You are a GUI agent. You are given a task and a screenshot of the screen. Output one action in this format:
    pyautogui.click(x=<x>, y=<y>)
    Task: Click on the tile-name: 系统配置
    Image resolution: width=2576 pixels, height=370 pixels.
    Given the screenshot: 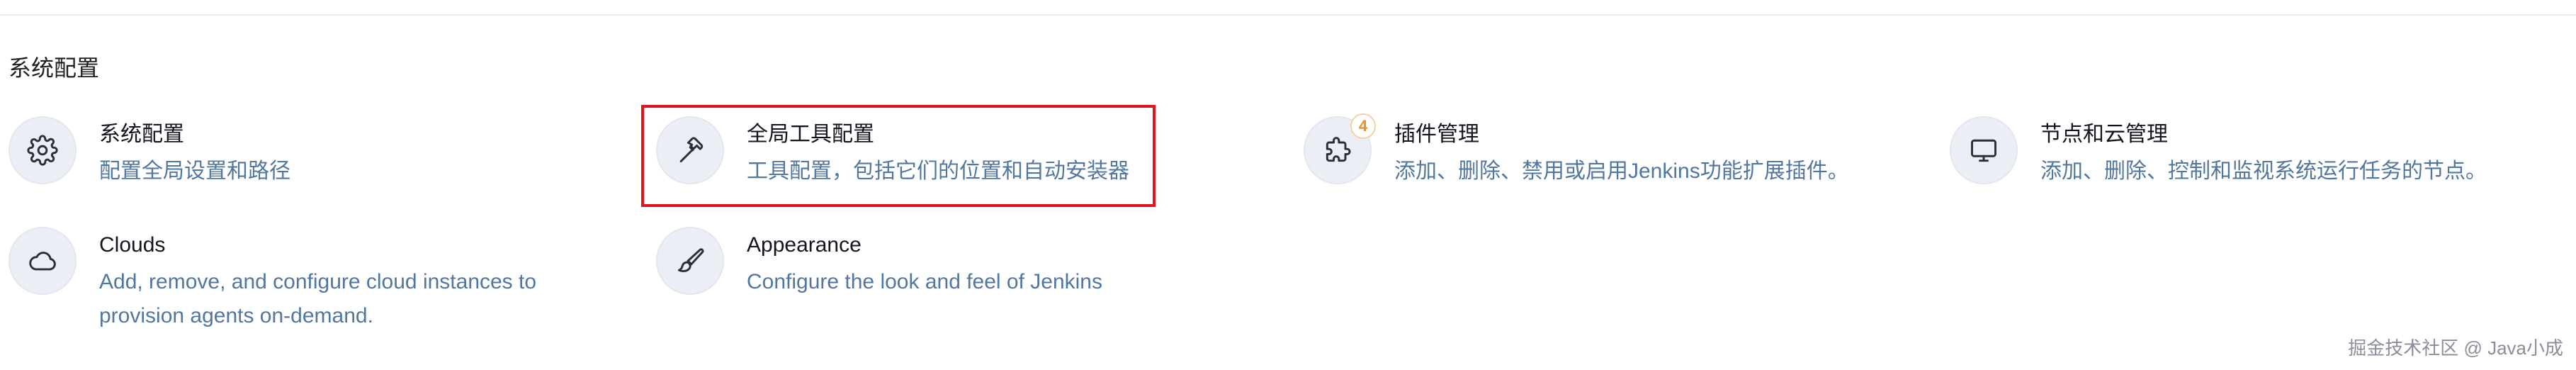 What is the action you would take?
    pyautogui.click(x=141, y=134)
    